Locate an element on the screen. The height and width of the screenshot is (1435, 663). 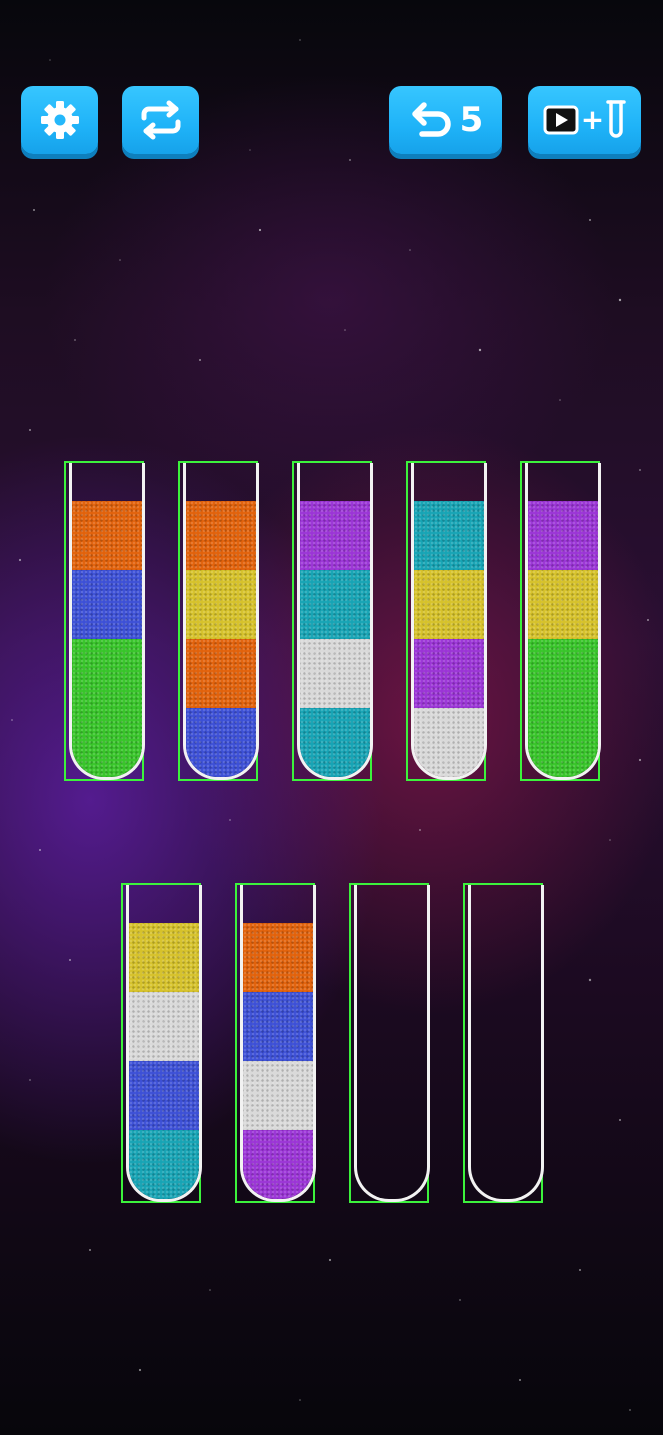
undo-button: 5 is located at coordinates (445, 120).